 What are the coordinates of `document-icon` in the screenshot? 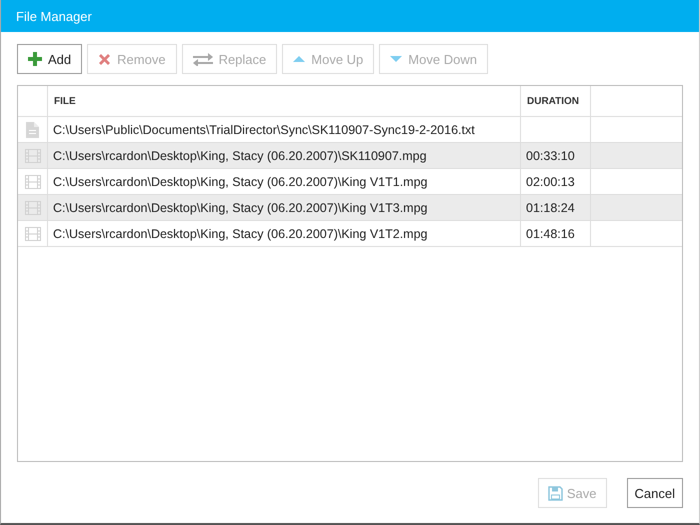 It's located at (32, 130).